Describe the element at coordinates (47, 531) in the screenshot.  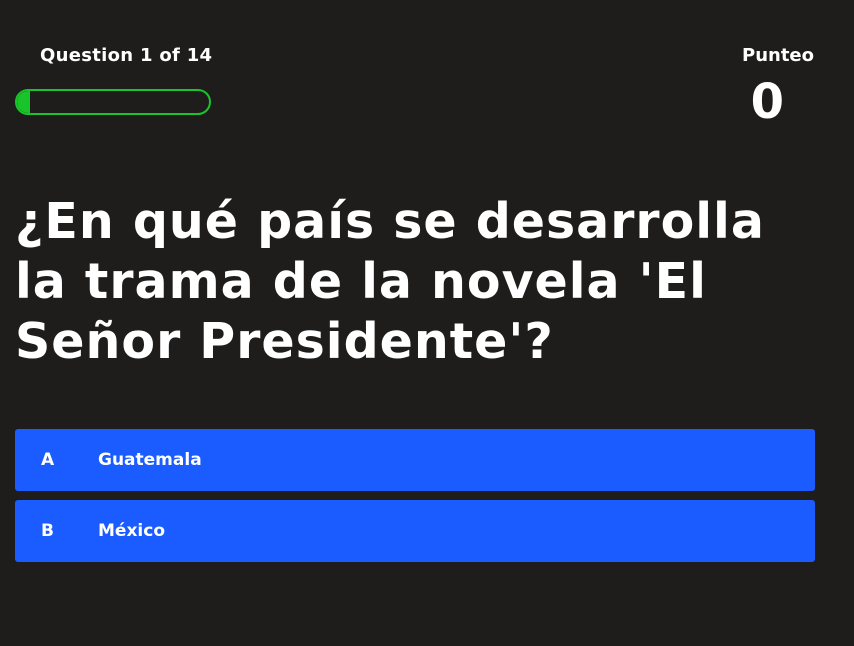
I see `answer-letter: B` at that location.